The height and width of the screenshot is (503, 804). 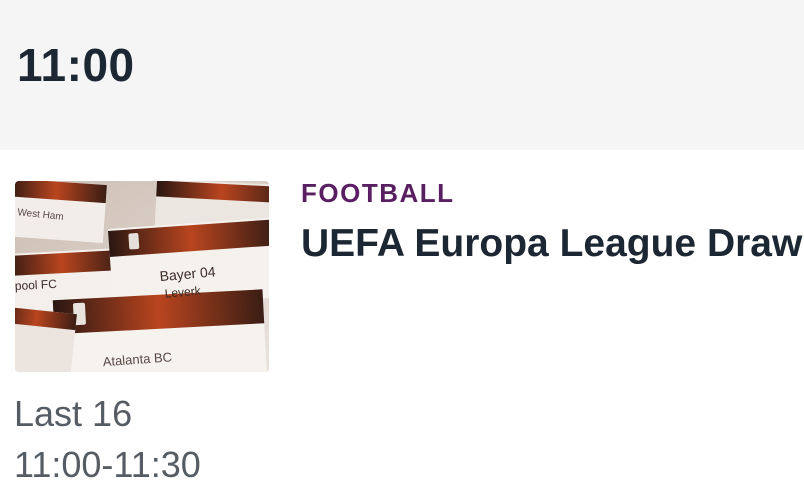 I want to click on time-slot-label: 11:00, so click(x=76, y=65).